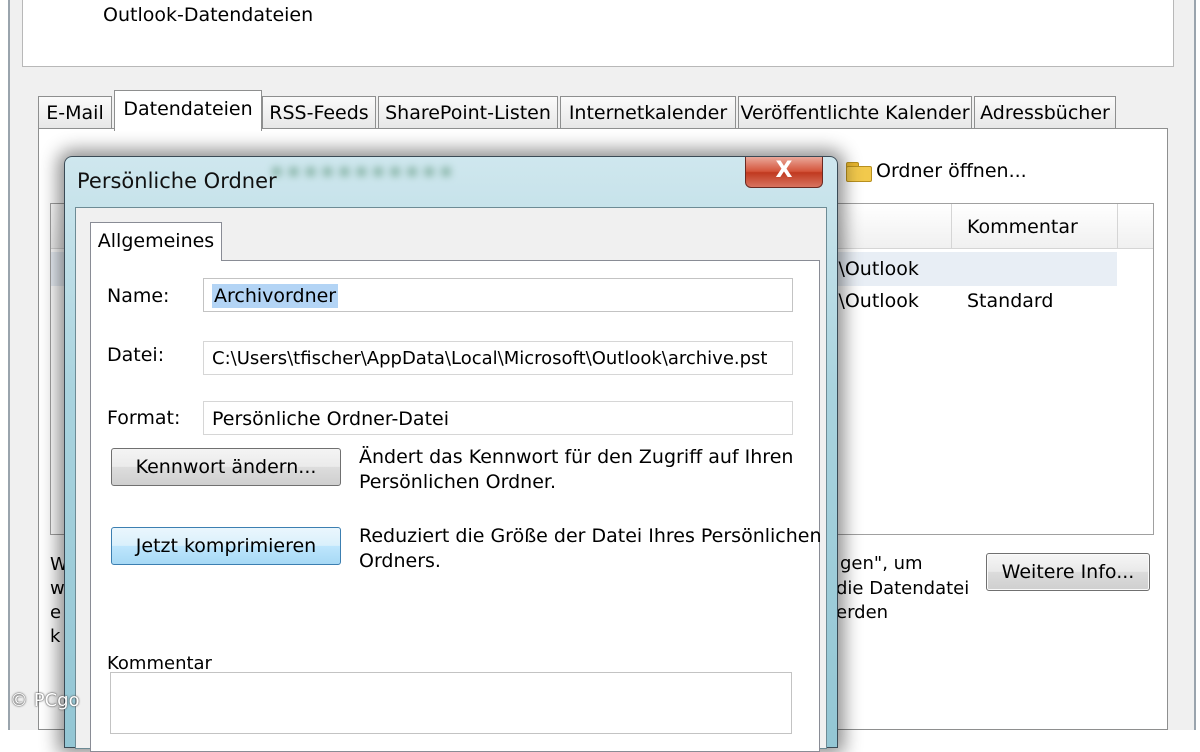  What do you see at coordinates (451, 703) in the screenshot?
I see `comment-field` at bounding box center [451, 703].